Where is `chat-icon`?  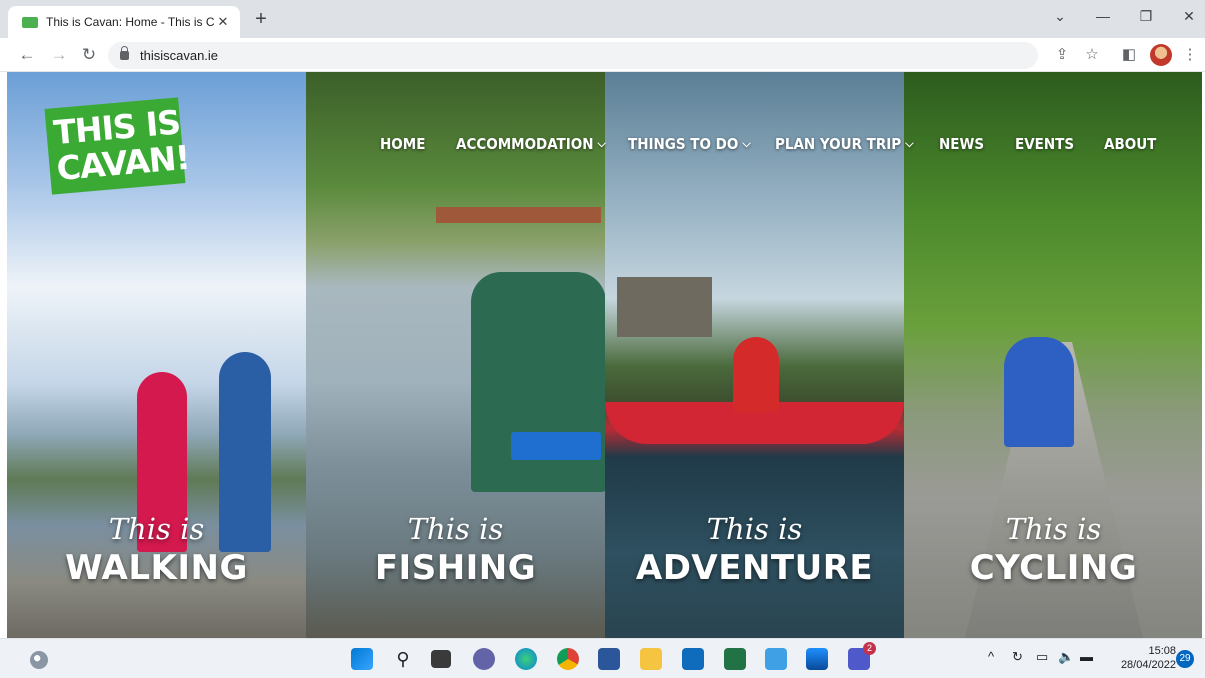 chat-icon is located at coordinates (484, 659).